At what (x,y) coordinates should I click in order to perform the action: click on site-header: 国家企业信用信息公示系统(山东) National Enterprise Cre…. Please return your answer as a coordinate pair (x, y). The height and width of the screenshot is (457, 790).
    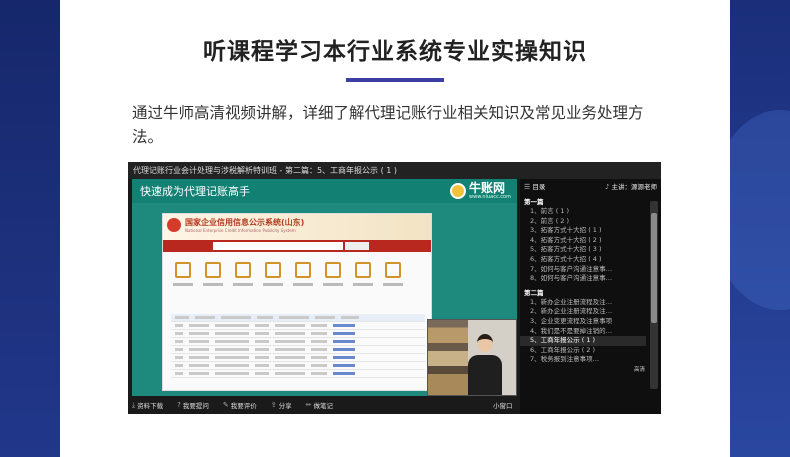
    Looking at the image, I should click on (297, 227).